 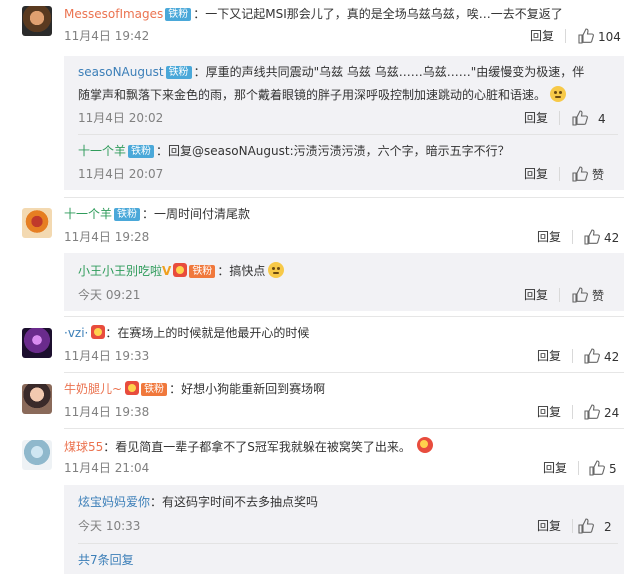 What do you see at coordinates (109, 295) in the screenshot?
I see `timestamp: 今天 09:21` at bounding box center [109, 295].